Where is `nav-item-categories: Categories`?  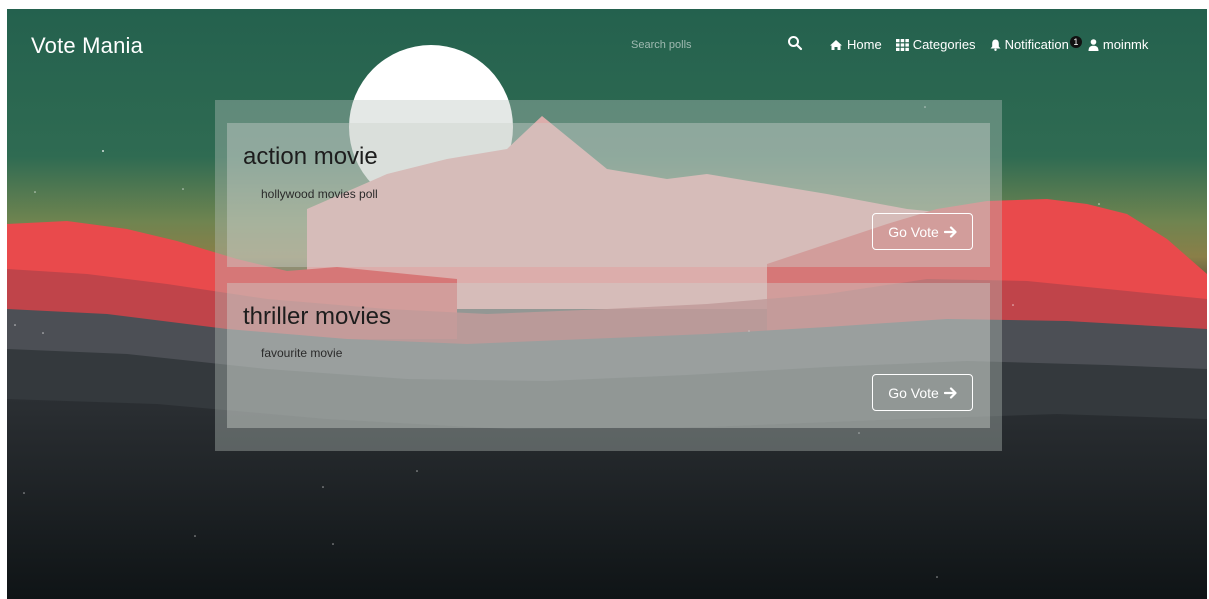
nav-item-categories: Categories is located at coordinates (935, 44).